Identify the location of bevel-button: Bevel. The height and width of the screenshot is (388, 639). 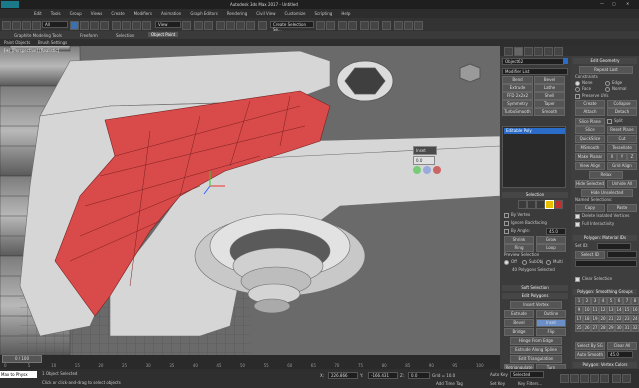
(519, 323).